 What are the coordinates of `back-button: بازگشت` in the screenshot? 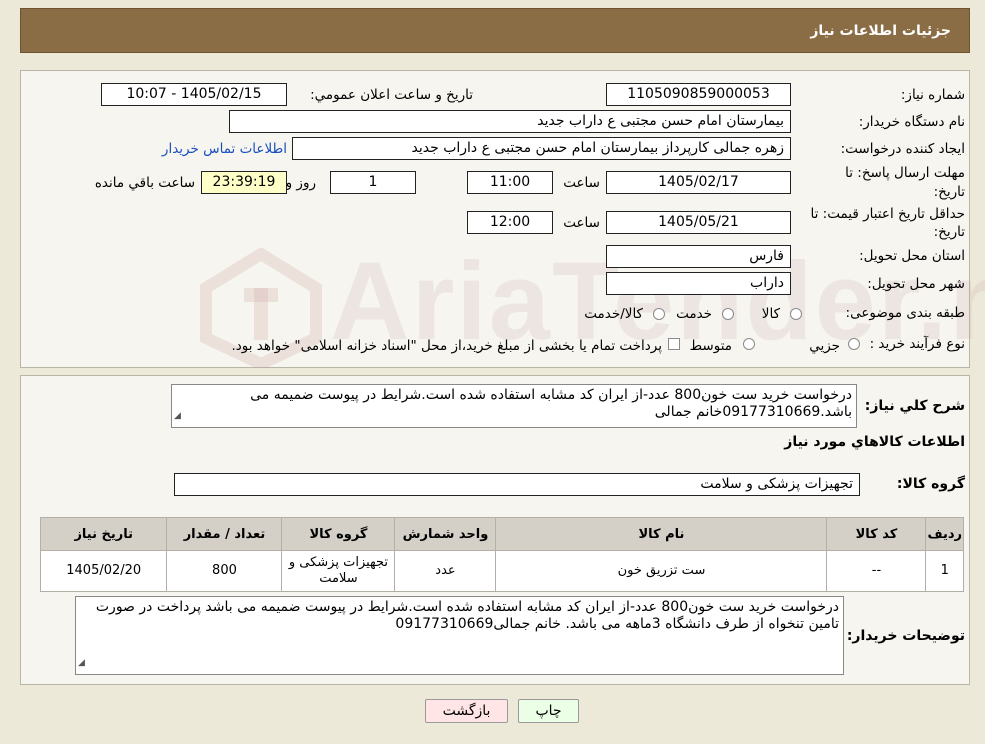 It's located at (466, 711).